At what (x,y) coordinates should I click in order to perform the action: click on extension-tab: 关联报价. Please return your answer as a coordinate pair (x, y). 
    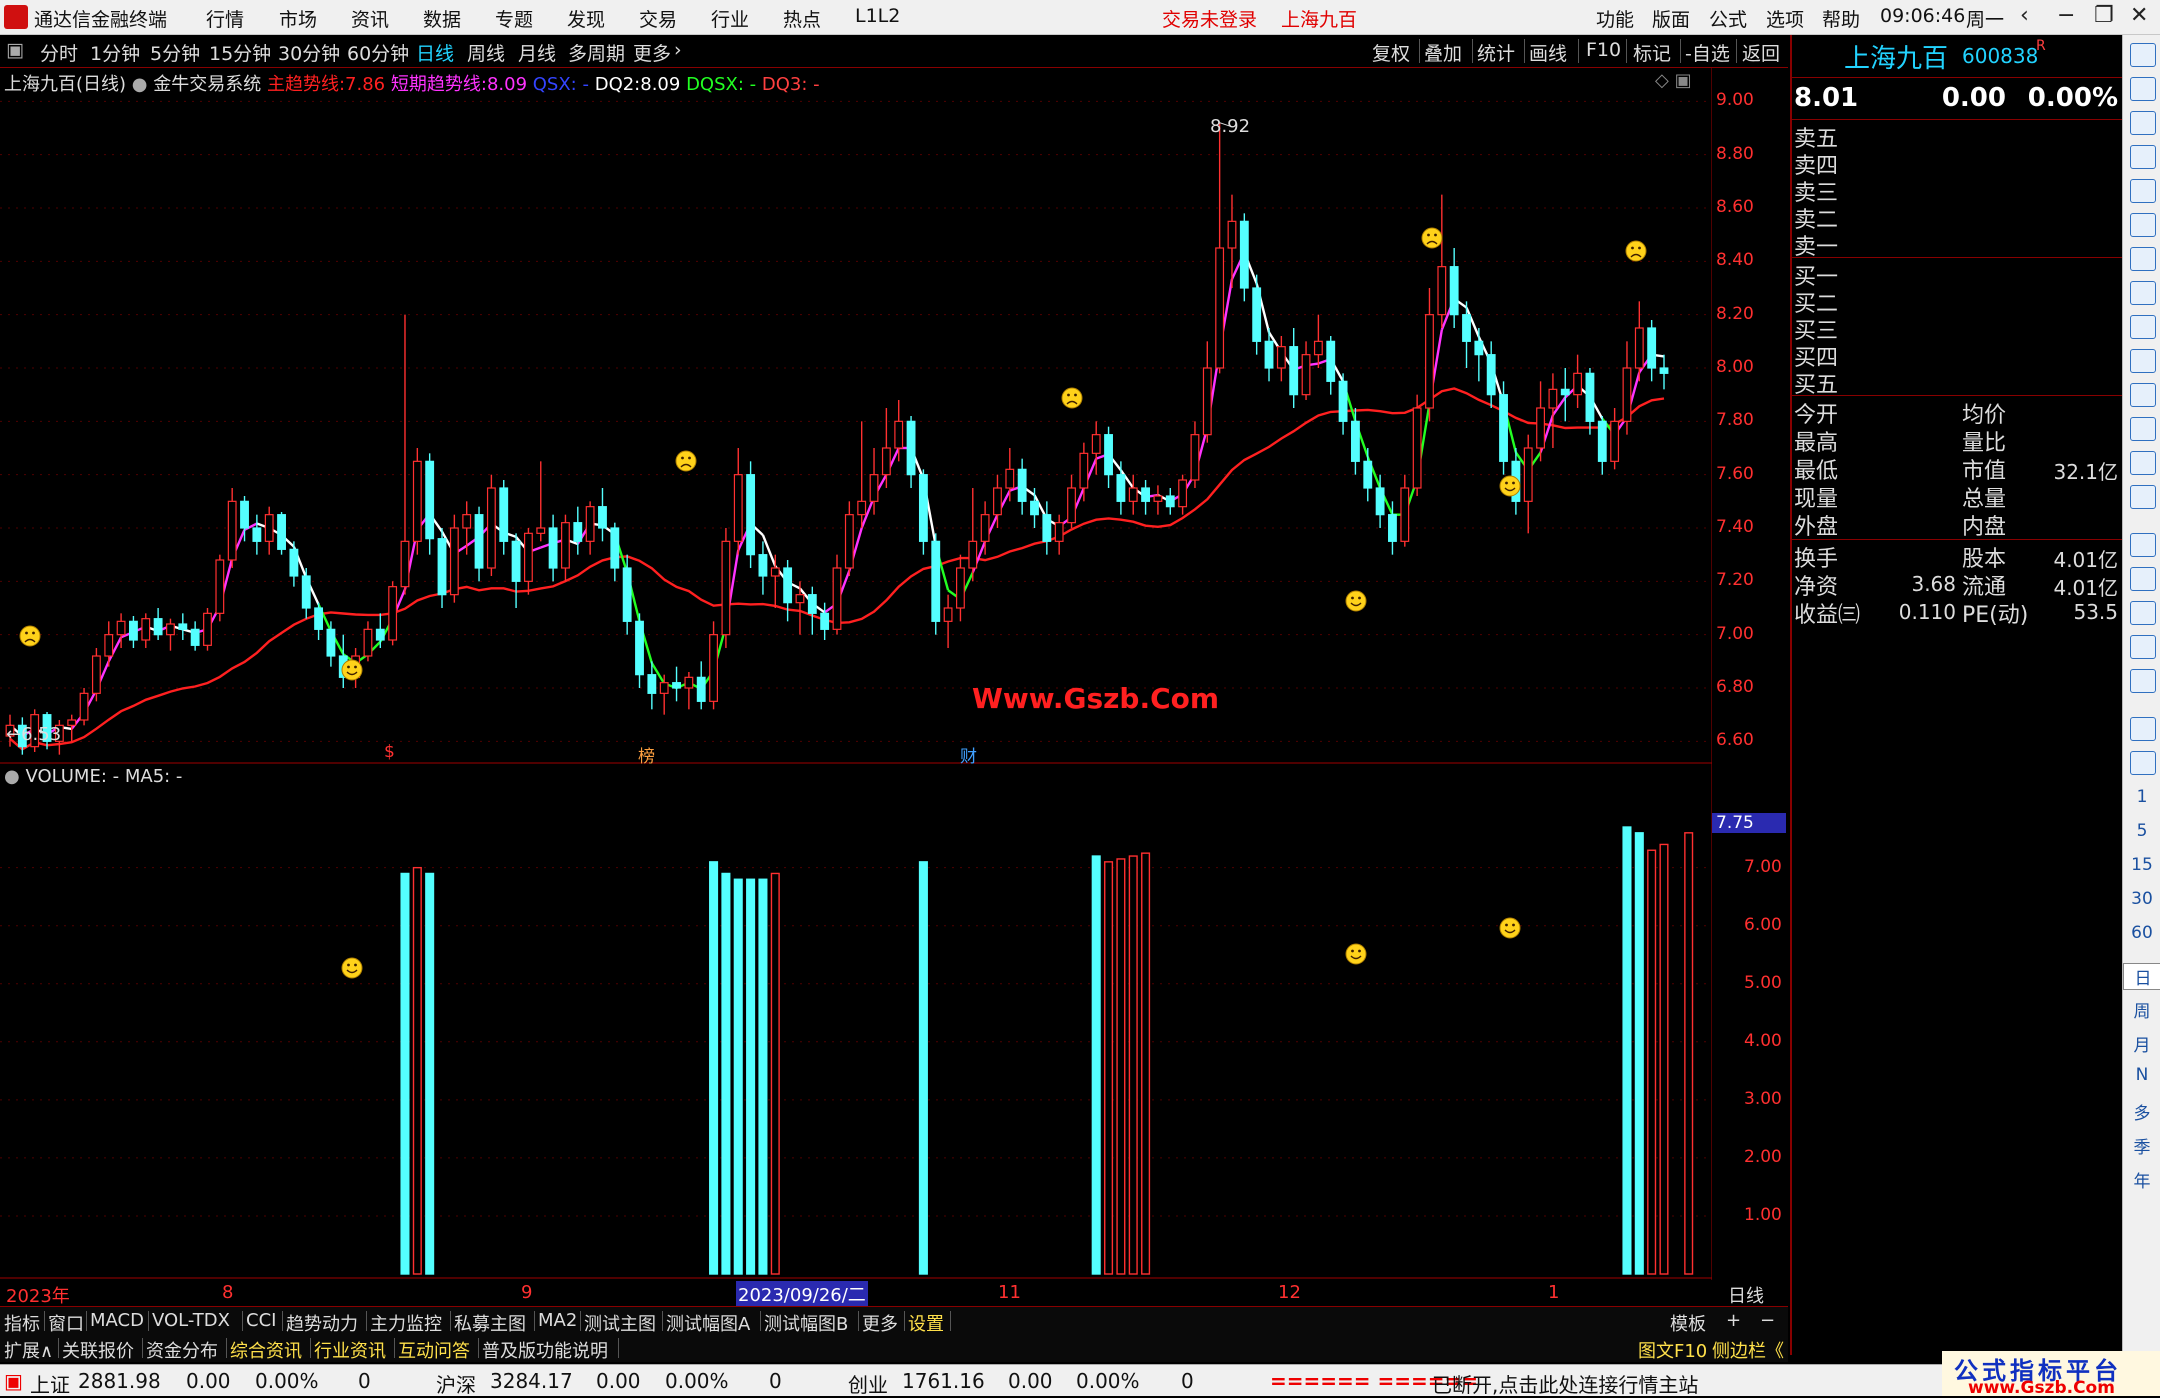
    Looking at the image, I should click on (98, 1350).